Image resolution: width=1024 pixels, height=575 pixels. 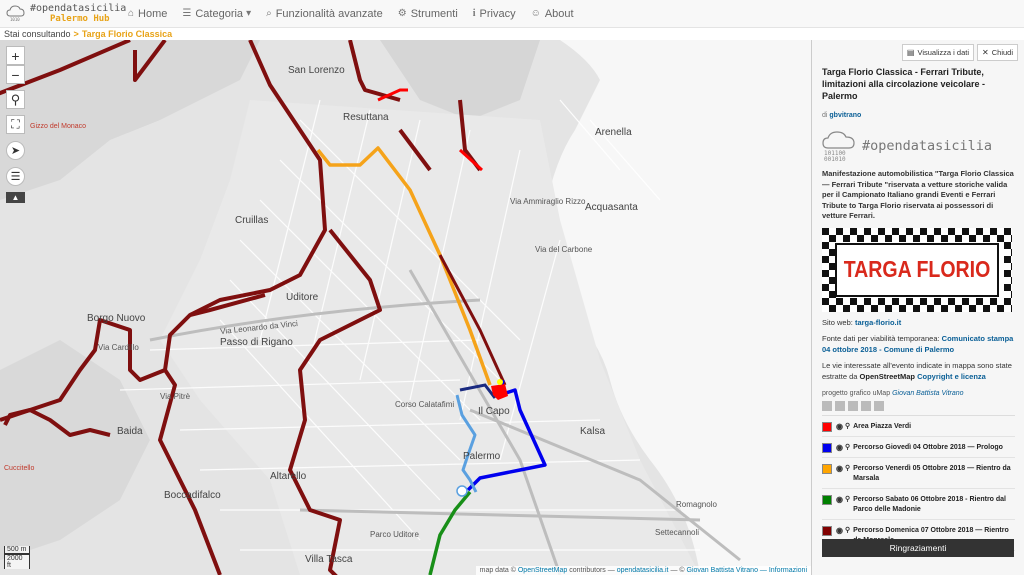 What do you see at coordinates (559, 13) in the screenshot?
I see `nav-about-label: About` at bounding box center [559, 13].